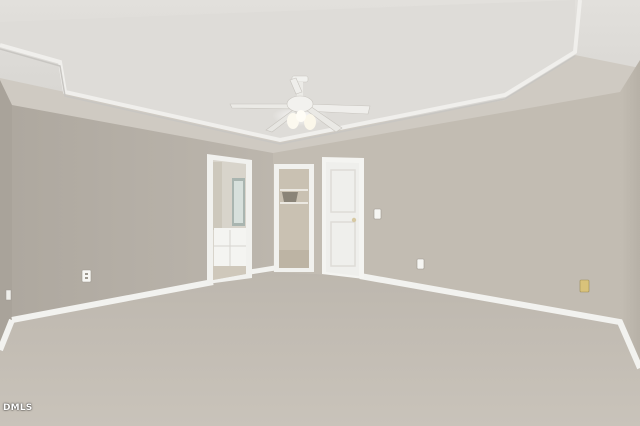 The height and width of the screenshot is (426, 640). Describe the element at coordinates (18, 408) in the screenshot. I see `watermark-label: DMLS` at that location.